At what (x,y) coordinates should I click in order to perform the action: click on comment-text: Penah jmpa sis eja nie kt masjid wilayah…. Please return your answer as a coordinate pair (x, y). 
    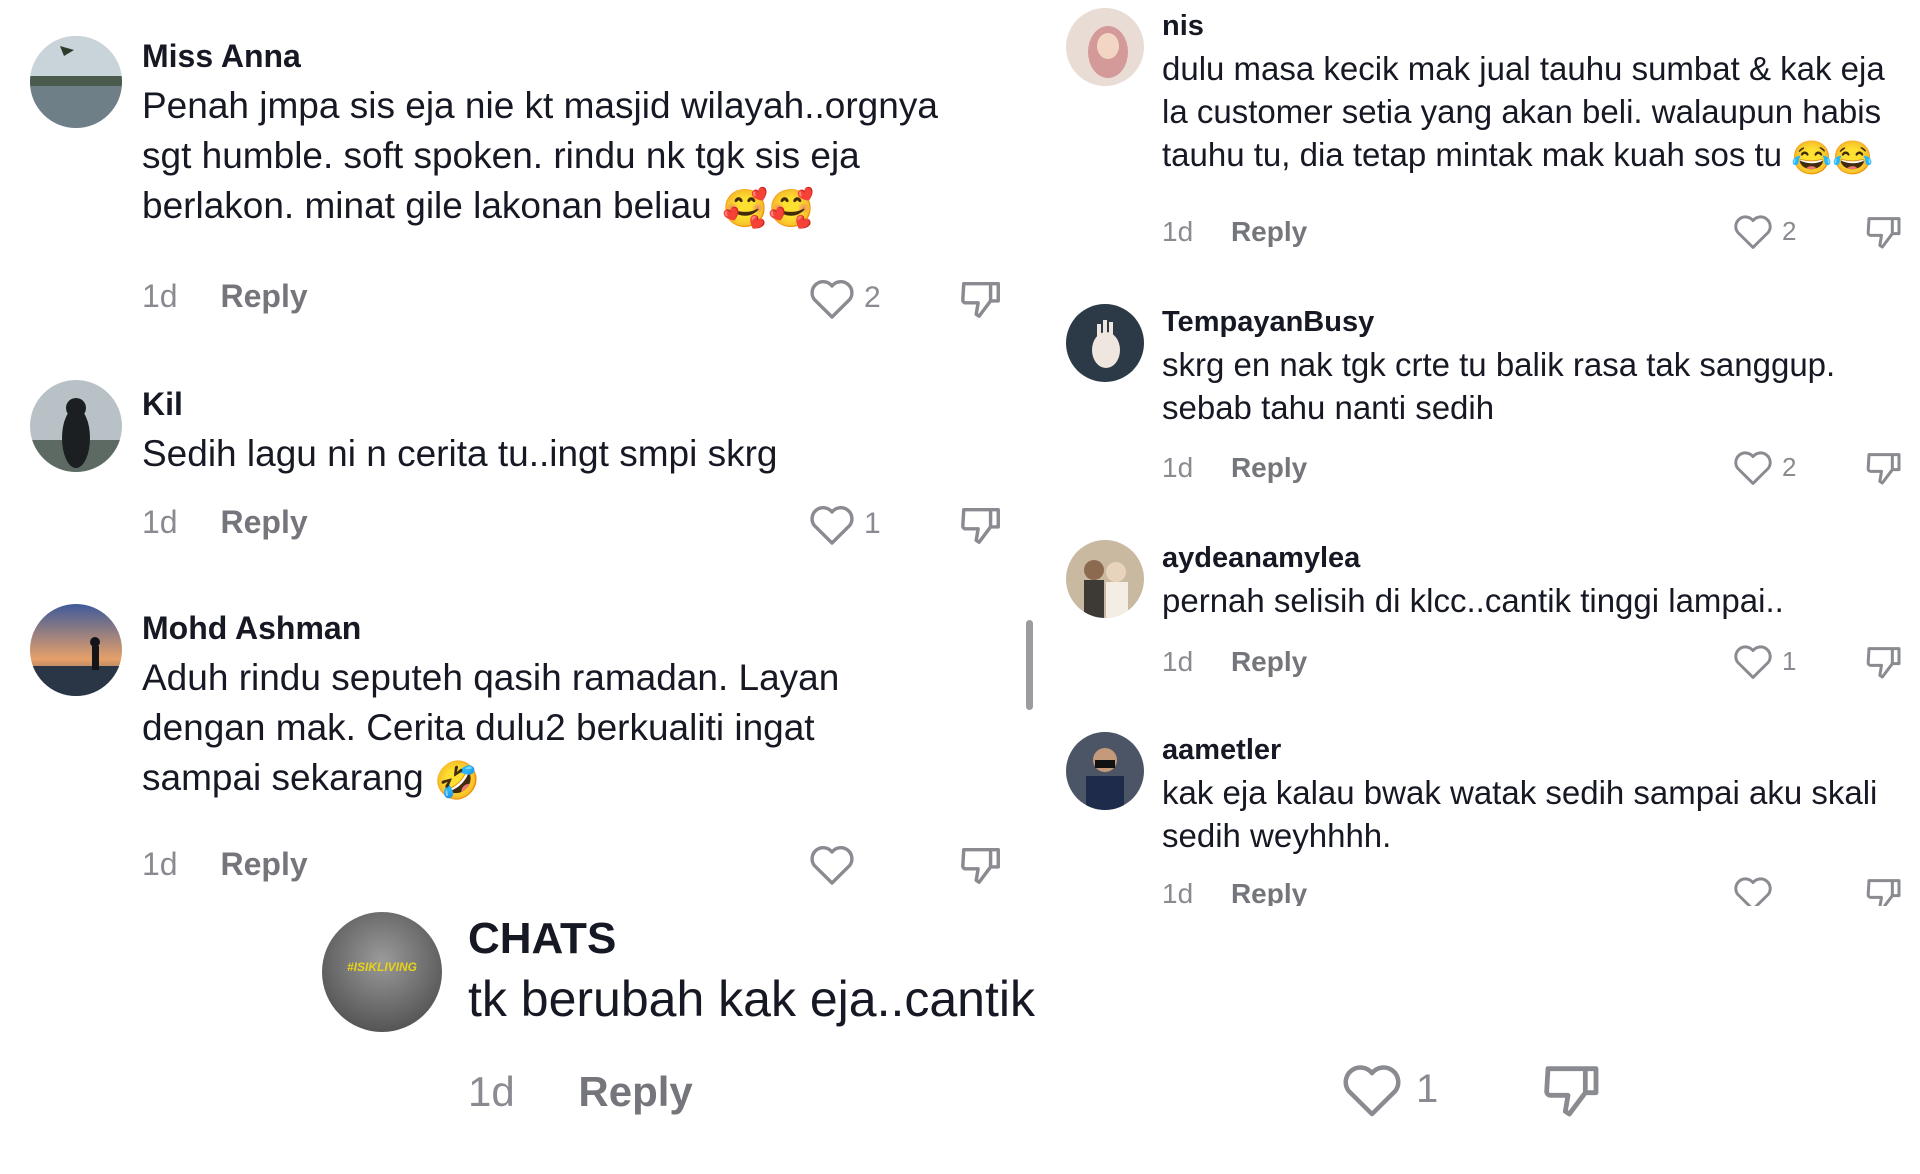
    Looking at the image, I should click on (582, 157).